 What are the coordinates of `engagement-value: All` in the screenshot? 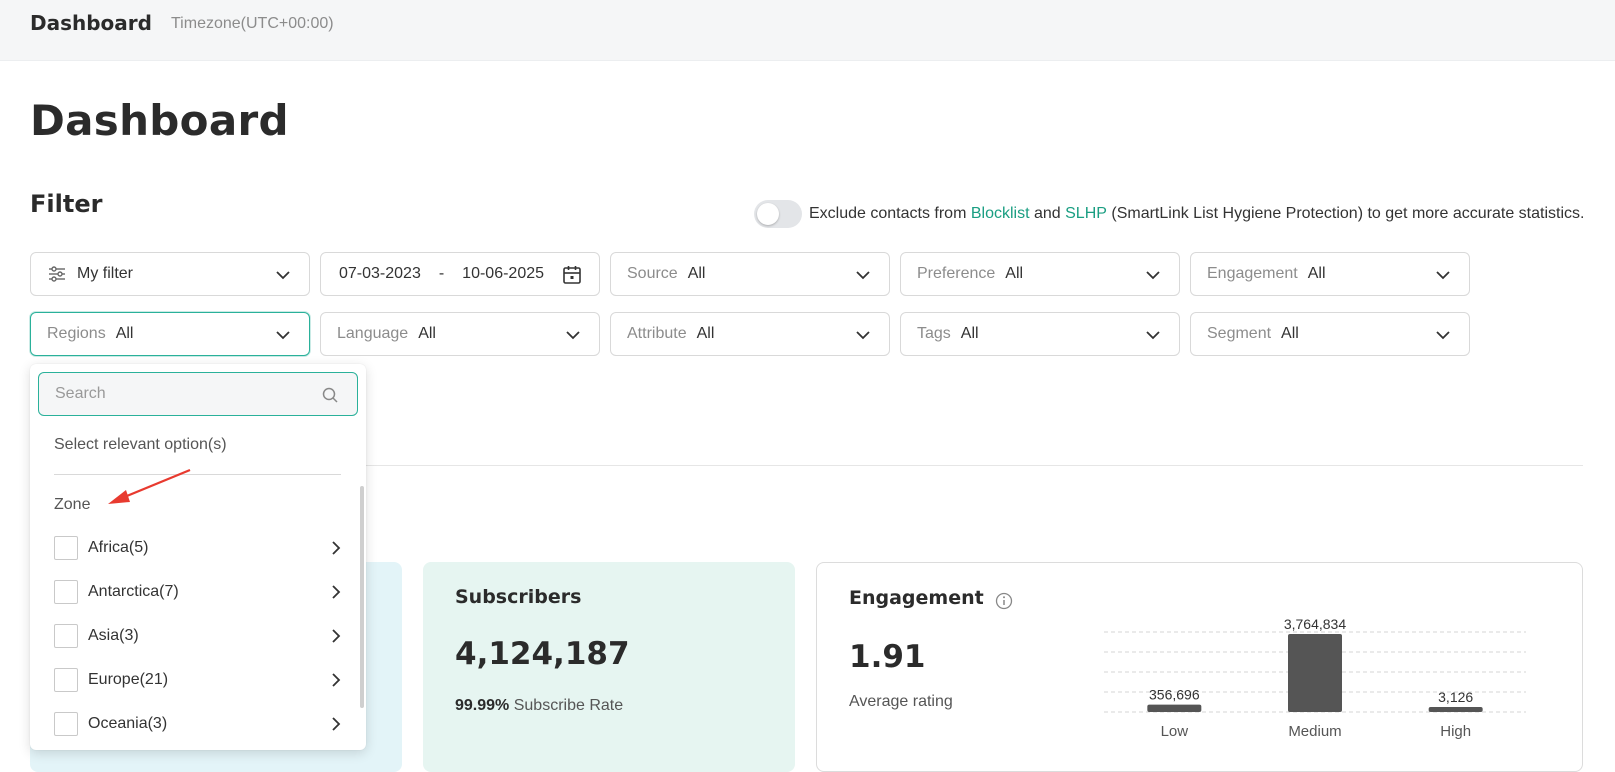 It's located at (1316, 273).